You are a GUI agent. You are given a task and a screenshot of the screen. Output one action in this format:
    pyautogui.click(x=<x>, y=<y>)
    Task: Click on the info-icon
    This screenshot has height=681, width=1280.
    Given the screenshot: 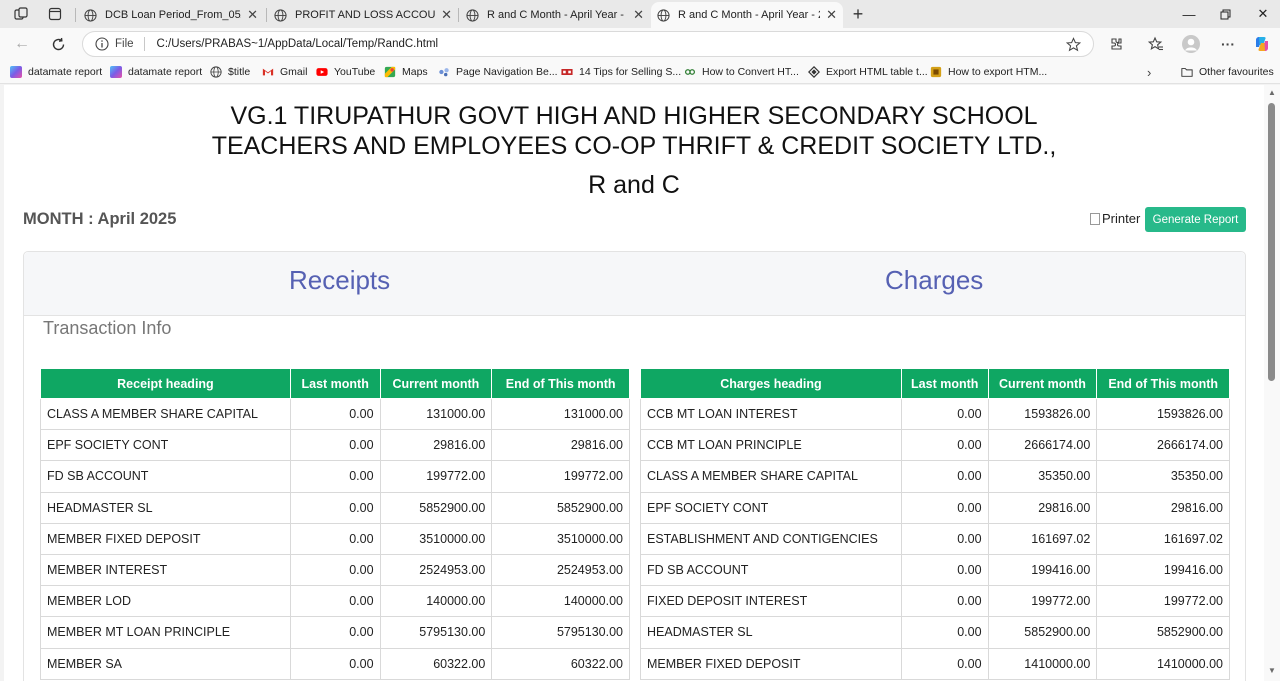 What is the action you would take?
    pyautogui.click(x=102, y=44)
    